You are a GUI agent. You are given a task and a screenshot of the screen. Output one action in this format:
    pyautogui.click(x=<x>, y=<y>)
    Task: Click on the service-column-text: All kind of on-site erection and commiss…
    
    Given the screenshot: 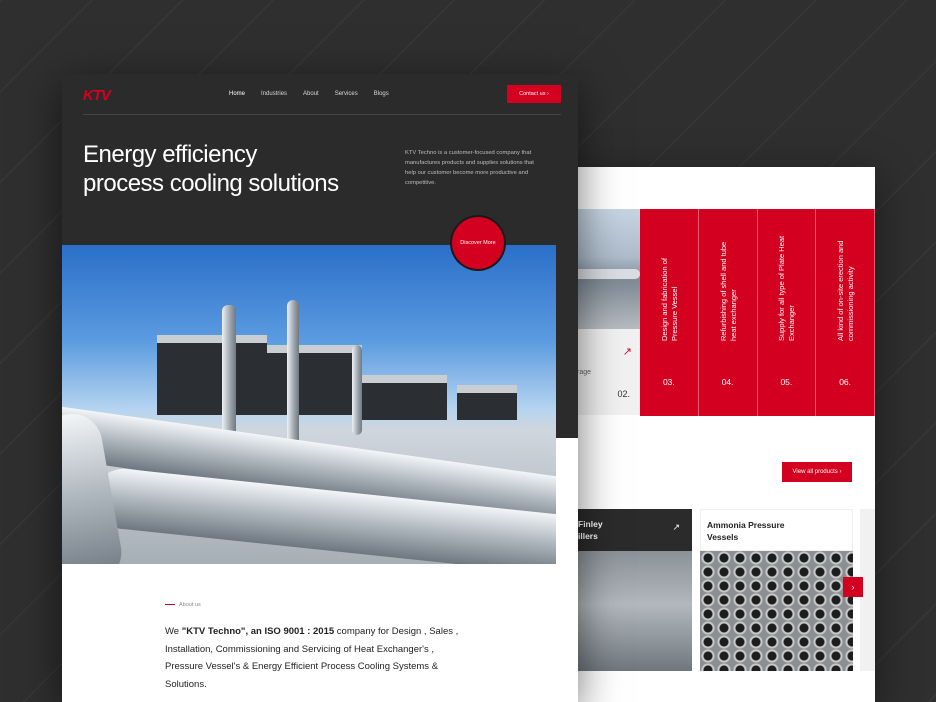 What is the action you would take?
    pyautogui.click(x=846, y=290)
    